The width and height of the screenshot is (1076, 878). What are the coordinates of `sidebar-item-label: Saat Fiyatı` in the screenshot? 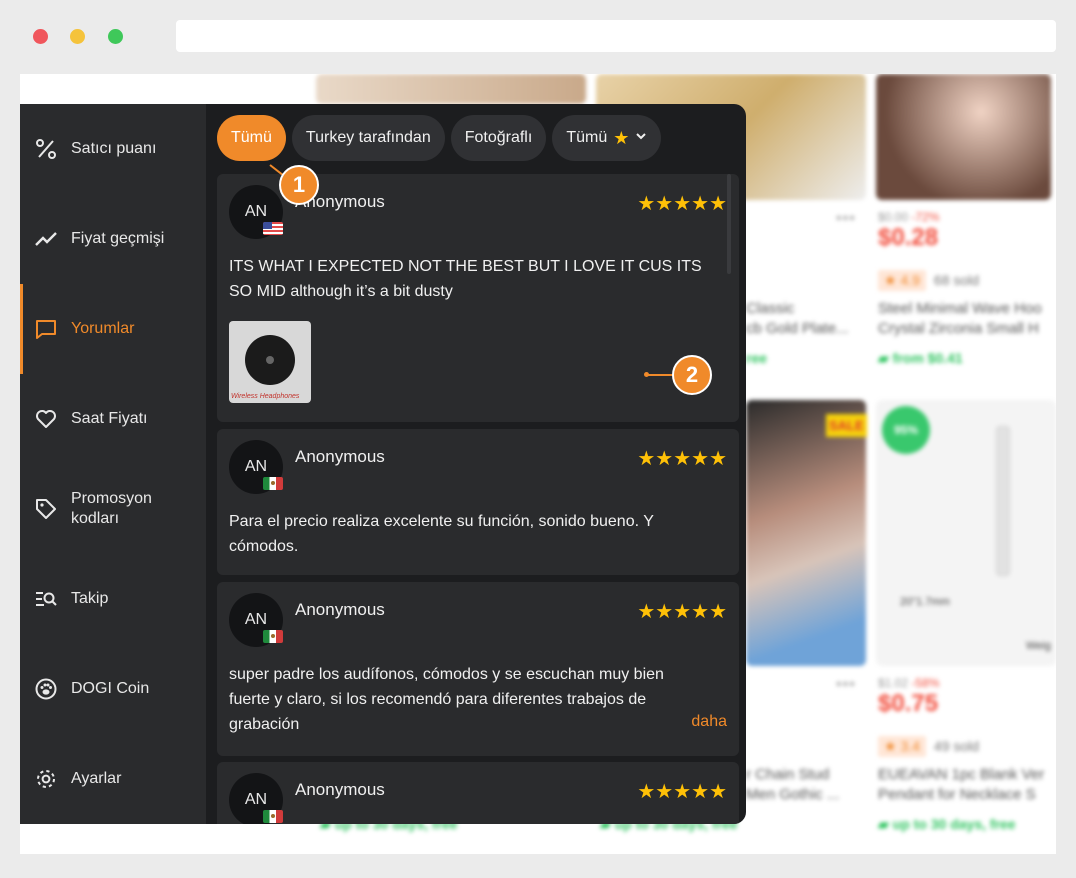 It's located at (109, 418).